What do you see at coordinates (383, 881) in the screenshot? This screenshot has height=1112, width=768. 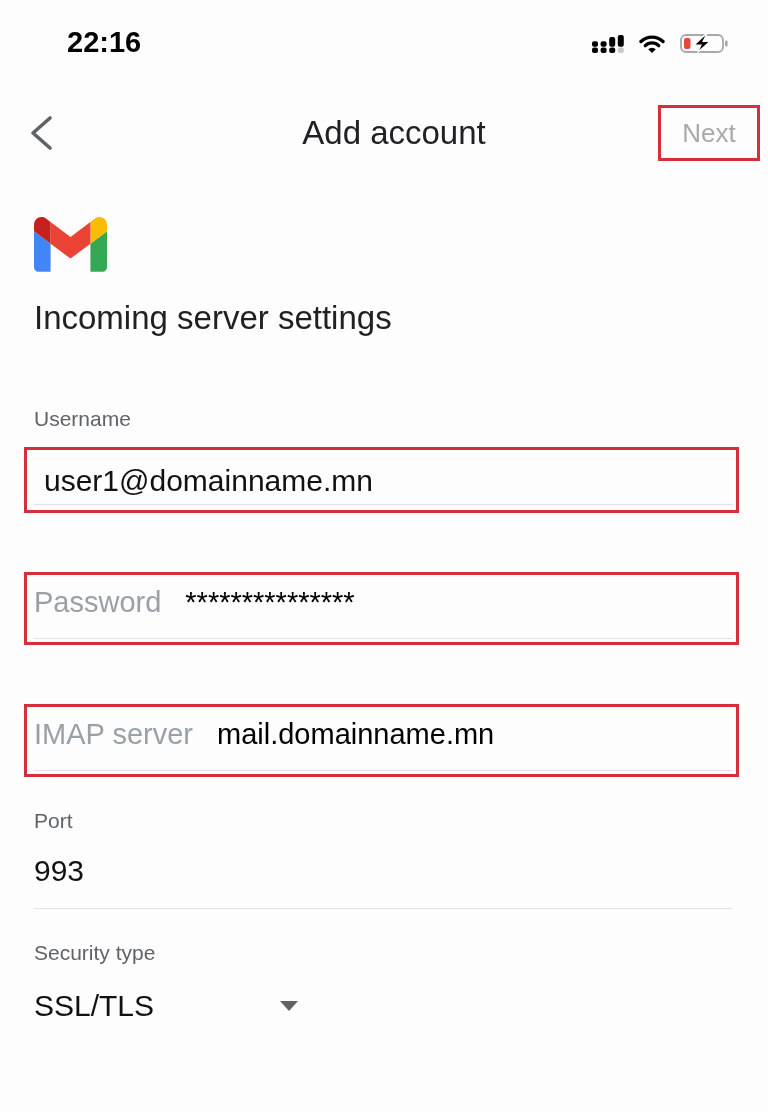 I see `input-field: 993` at bounding box center [383, 881].